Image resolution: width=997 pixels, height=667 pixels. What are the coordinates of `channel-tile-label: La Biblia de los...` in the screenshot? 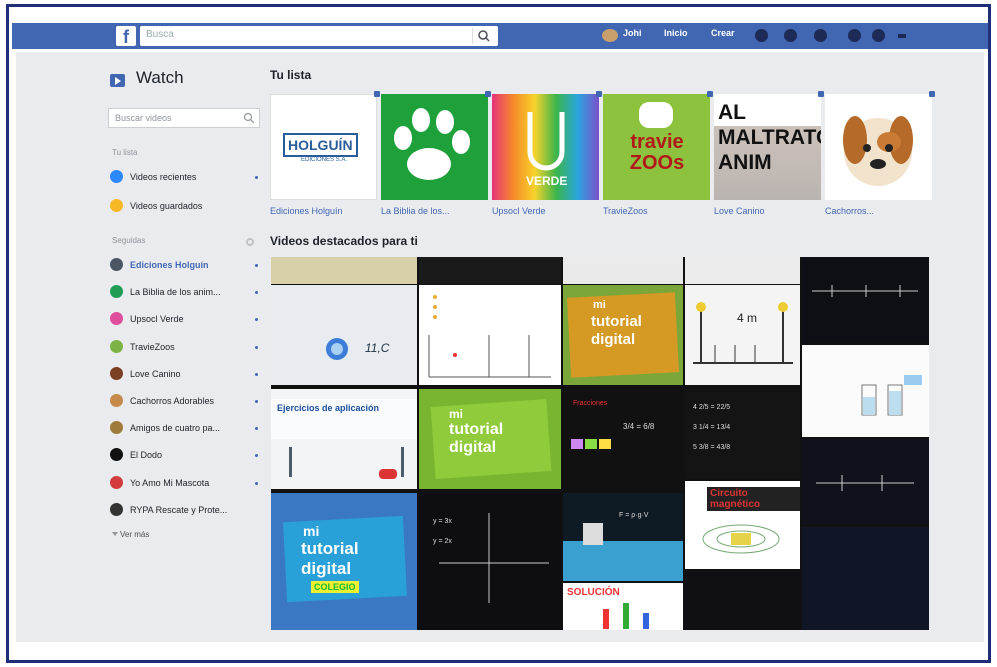 It's located at (415, 211).